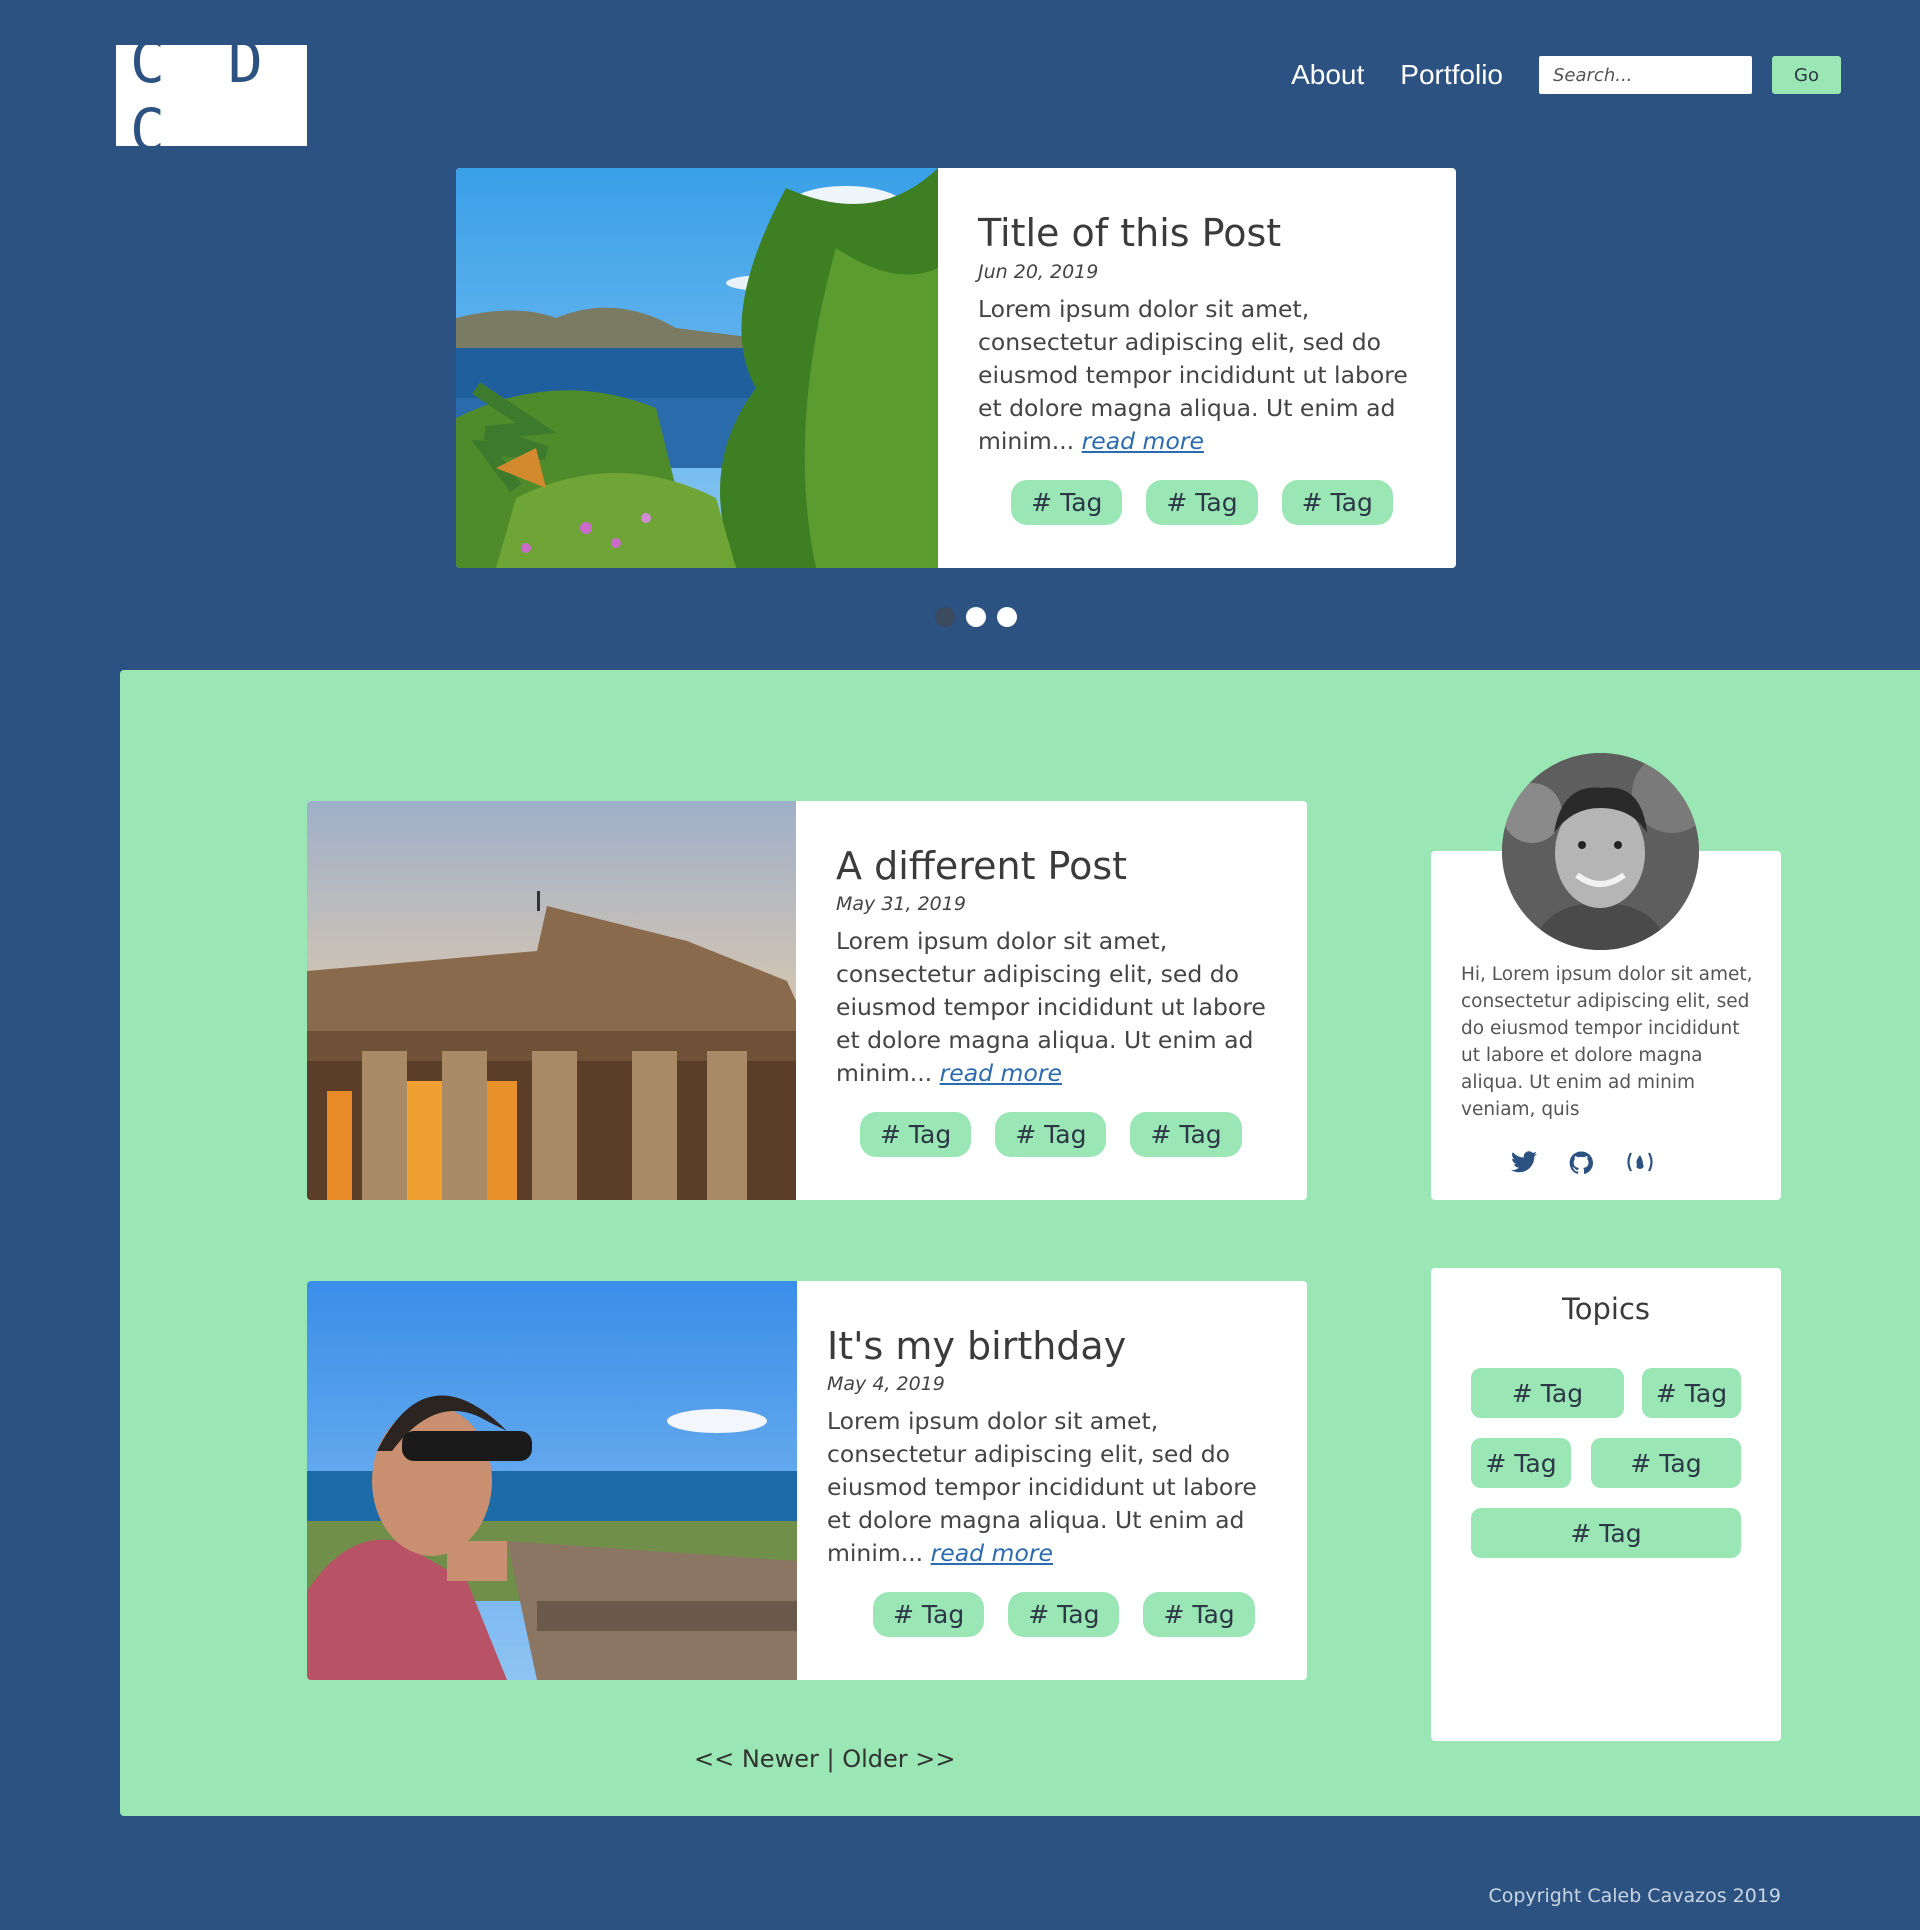 This screenshot has height=1930, width=1920. I want to click on post-title: Title of this Post, so click(1202, 234).